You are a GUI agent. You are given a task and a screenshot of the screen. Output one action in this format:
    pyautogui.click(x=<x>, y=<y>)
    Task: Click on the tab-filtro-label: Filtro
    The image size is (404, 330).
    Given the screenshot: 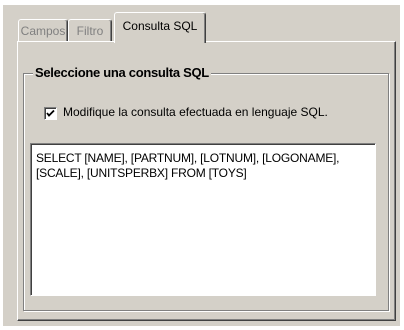 What is the action you would take?
    pyautogui.click(x=90, y=30)
    